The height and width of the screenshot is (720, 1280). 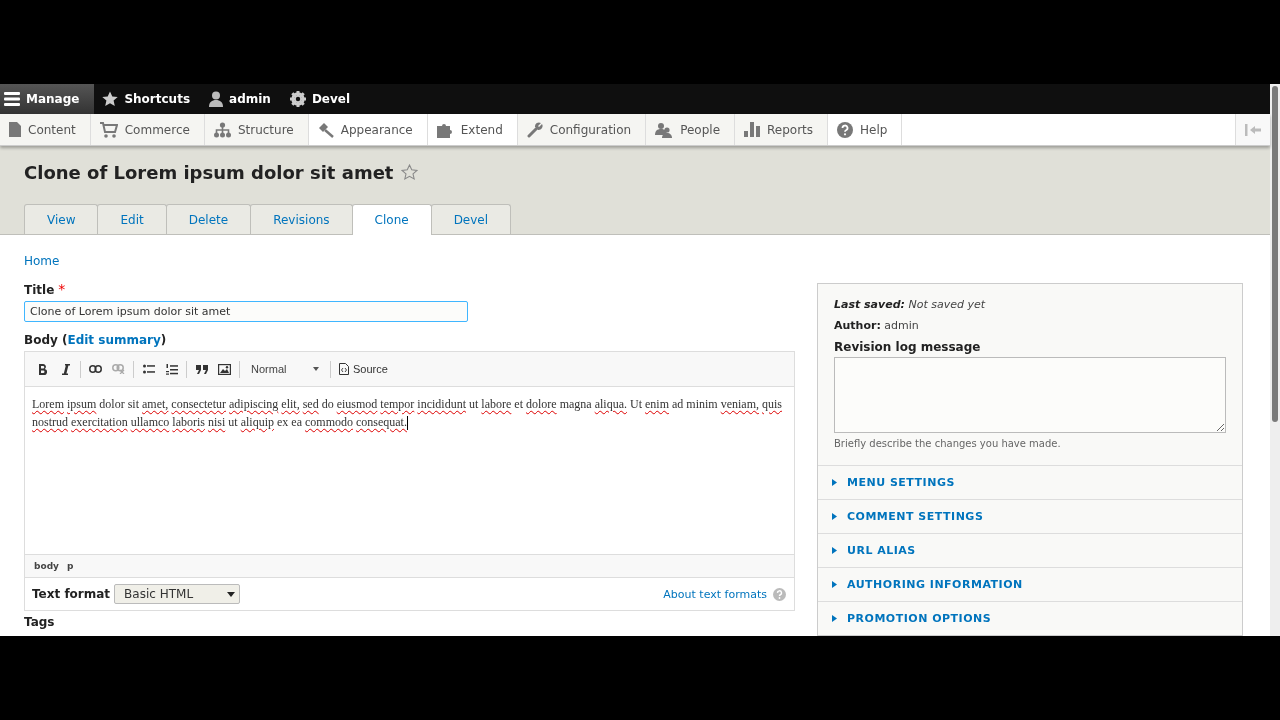 I want to click on required-marker: *, so click(x=62, y=289).